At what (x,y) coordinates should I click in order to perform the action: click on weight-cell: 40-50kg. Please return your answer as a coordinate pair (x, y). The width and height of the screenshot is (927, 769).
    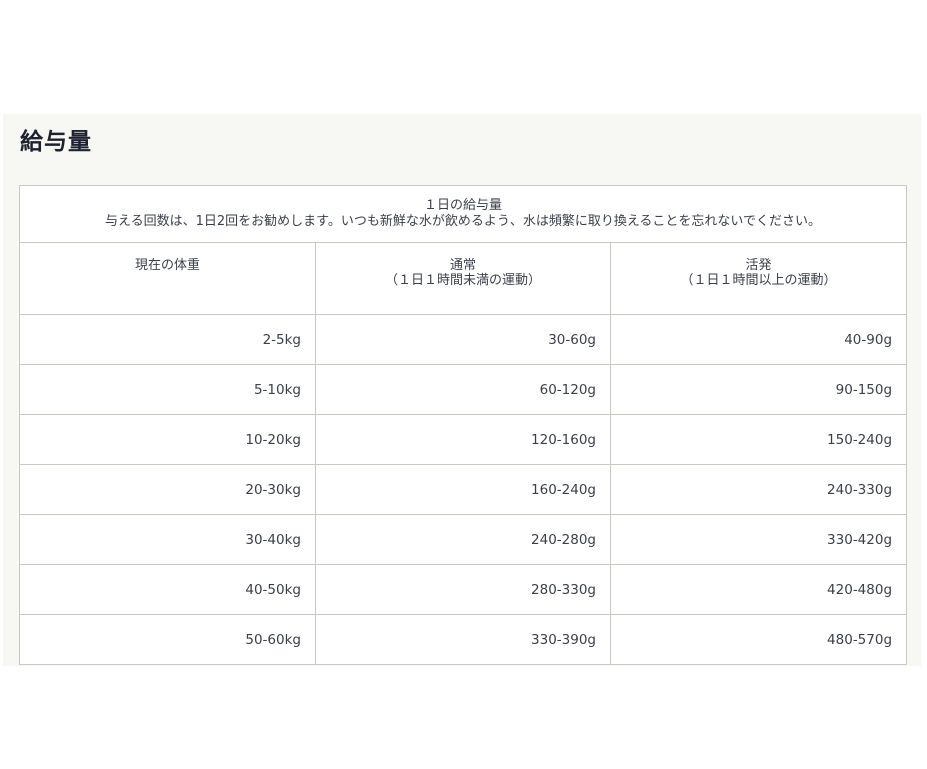
    Looking at the image, I should click on (167, 589).